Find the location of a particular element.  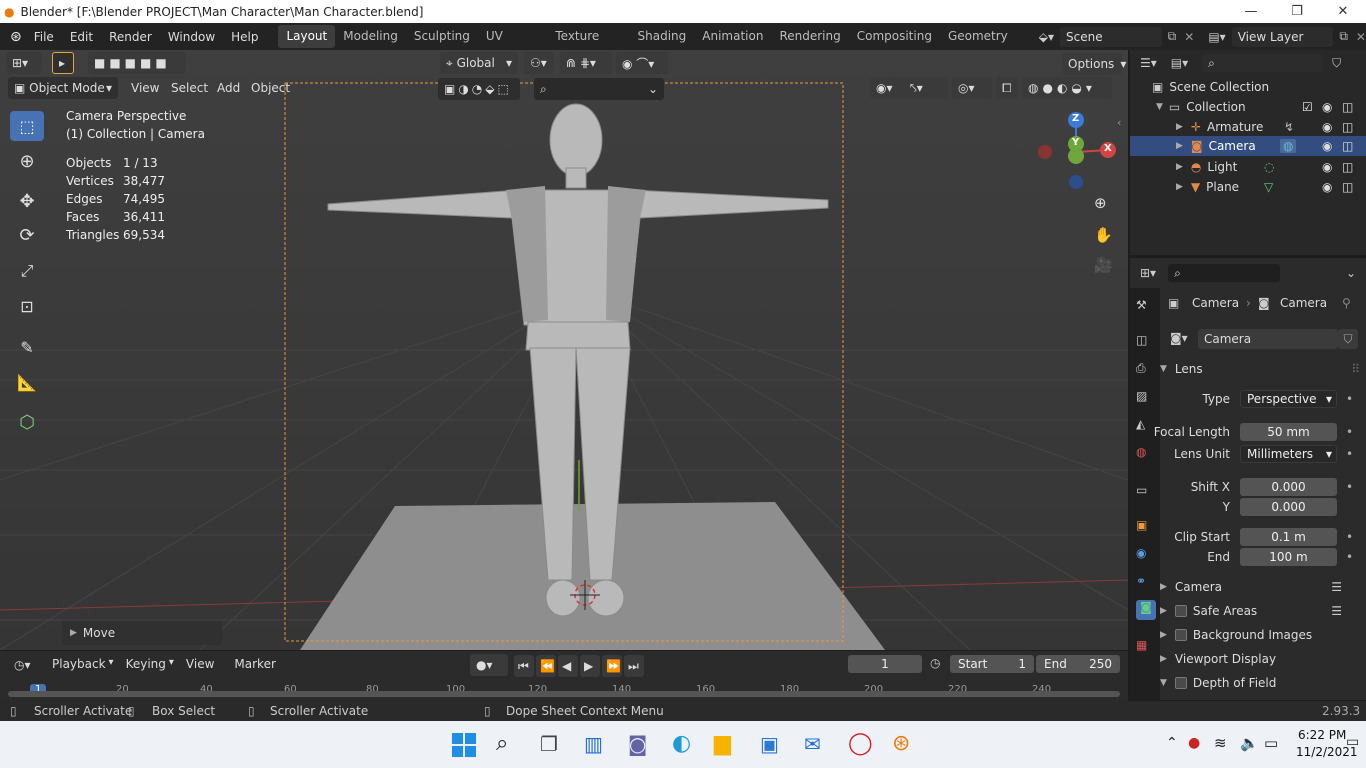

camera-datablock-icon: ◙▾ is located at coordinates (1179, 338).